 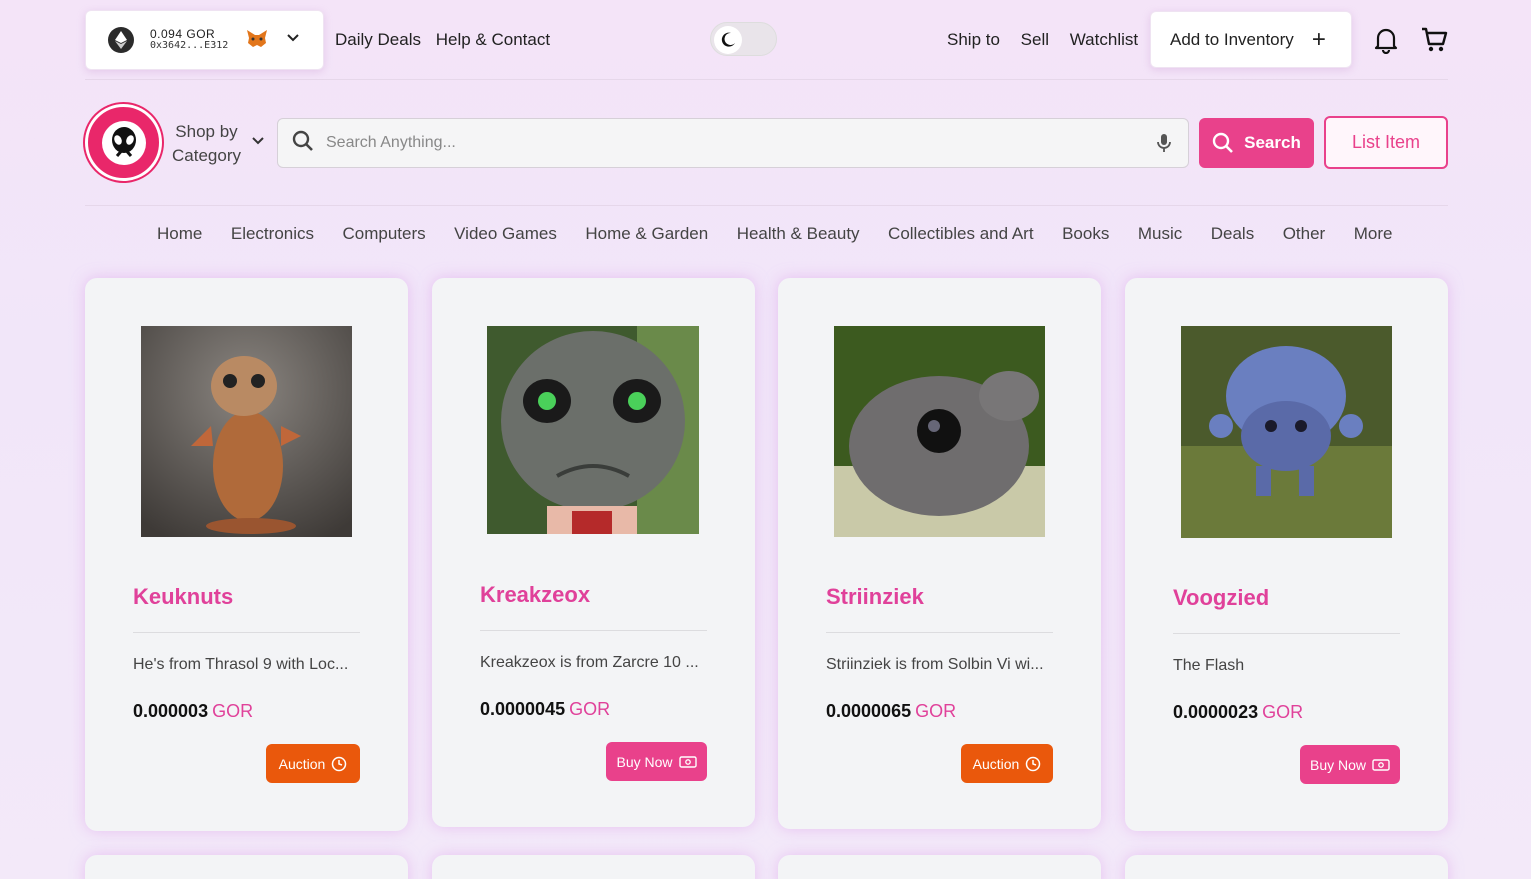 I want to click on category-collectibles-art: Collectibles and Art, so click(x=961, y=234).